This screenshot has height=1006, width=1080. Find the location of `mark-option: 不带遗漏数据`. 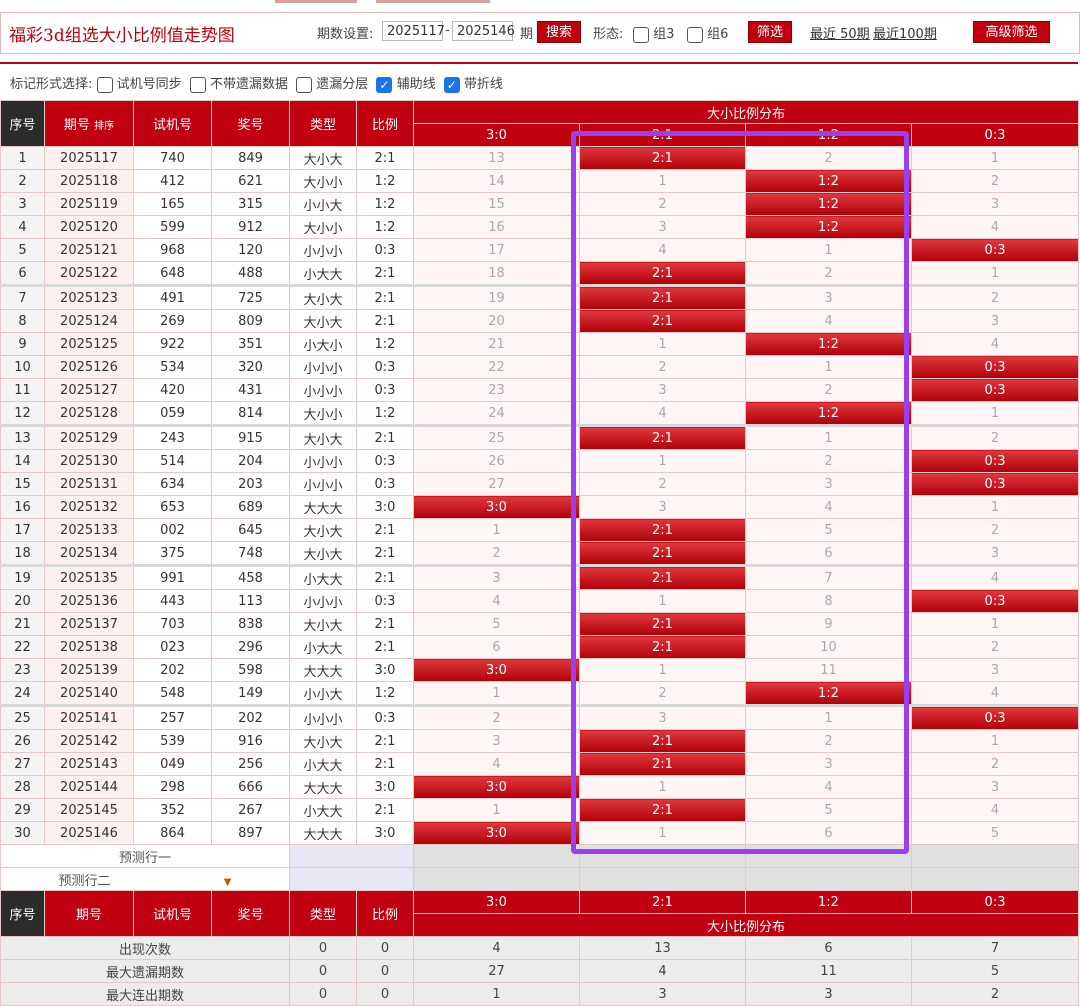

mark-option: 不带遗漏数据 is located at coordinates (237, 84).